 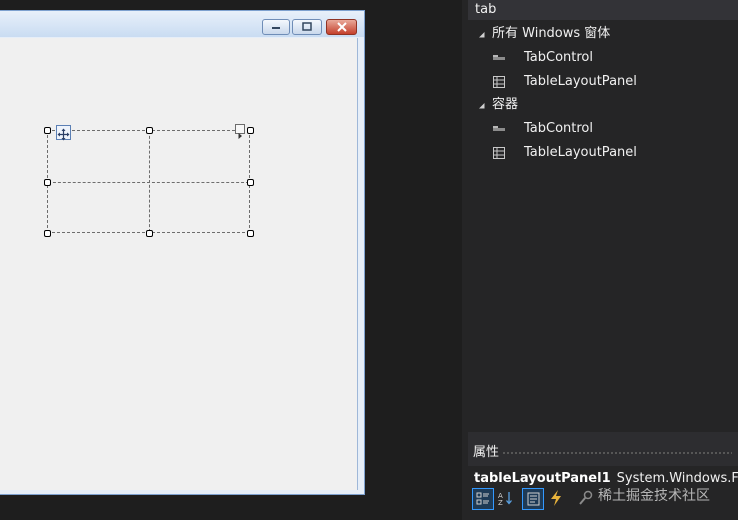 What do you see at coordinates (149, 233) in the screenshot?
I see `resize-handle-bottom` at bounding box center [149, 233].